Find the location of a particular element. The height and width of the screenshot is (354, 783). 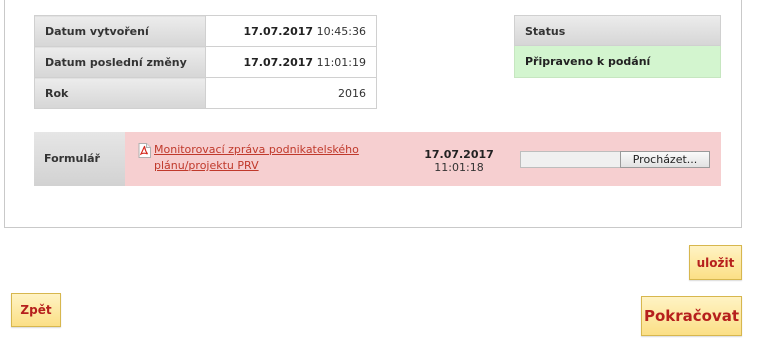

modified-date: 17.07.2017 is located at coordinates (278, 62).